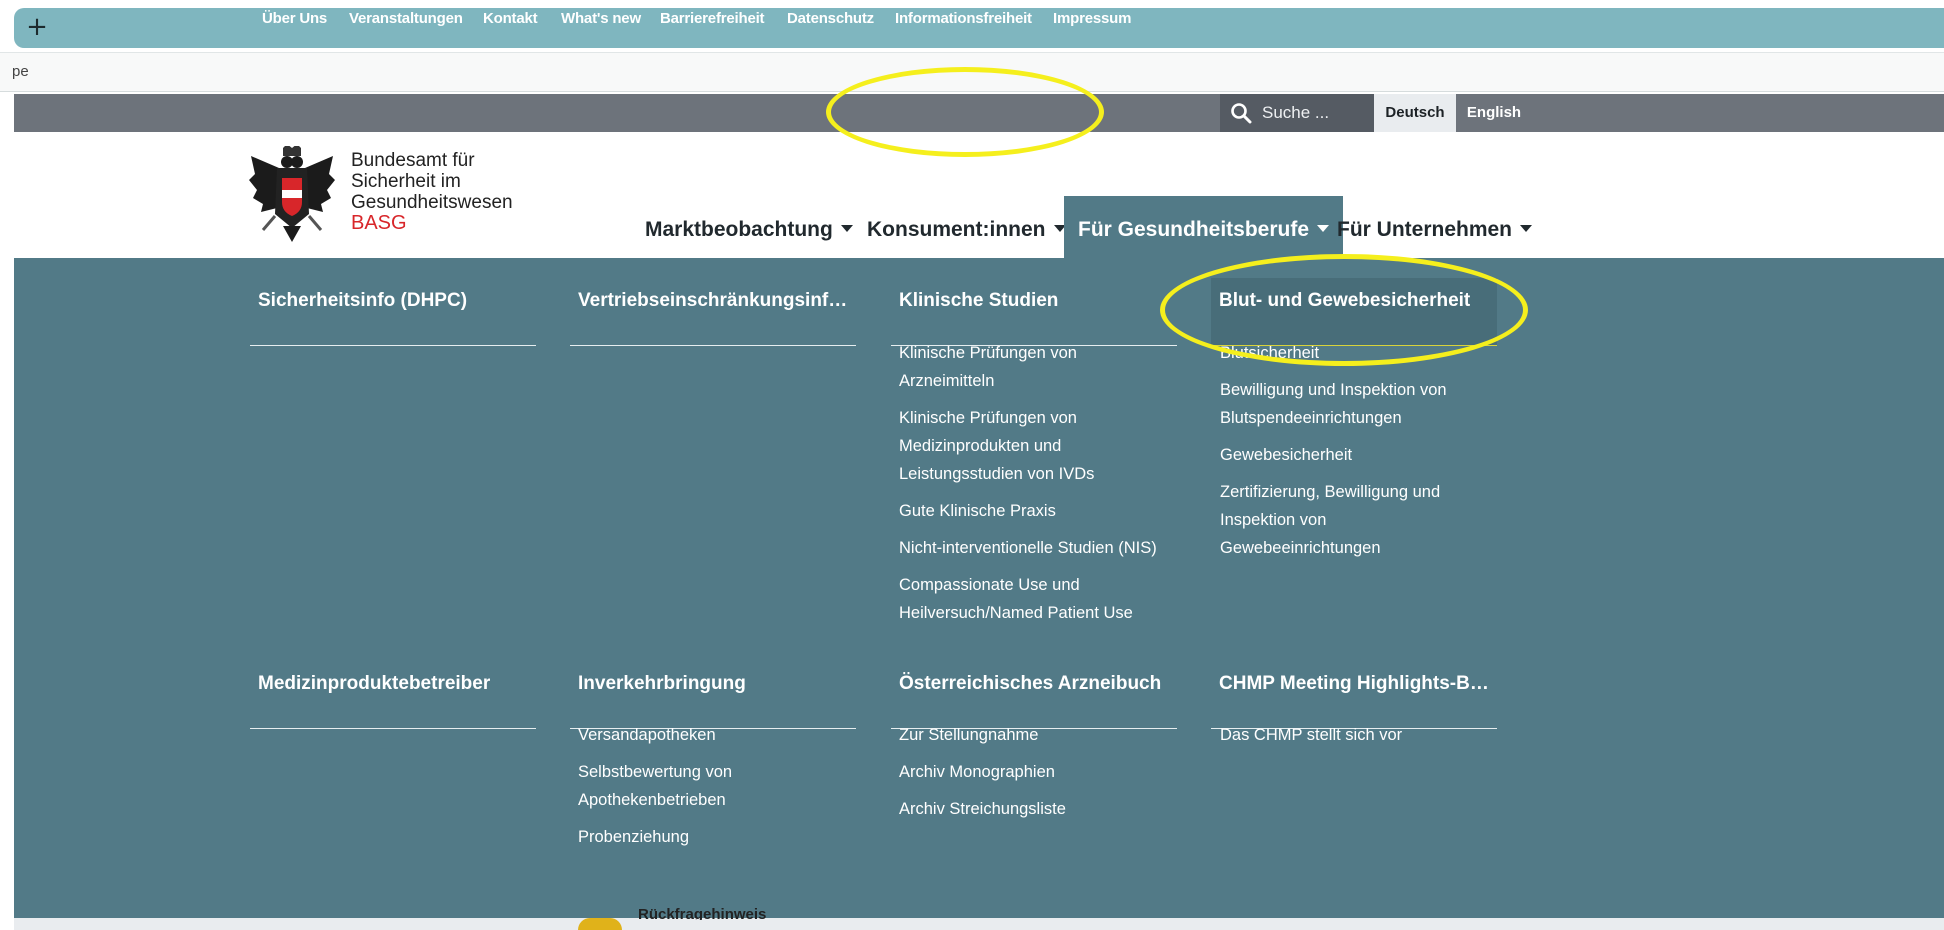  I want to click on nav-fuer-unternehmen: Für Unternehmen, so click(1435, 227).